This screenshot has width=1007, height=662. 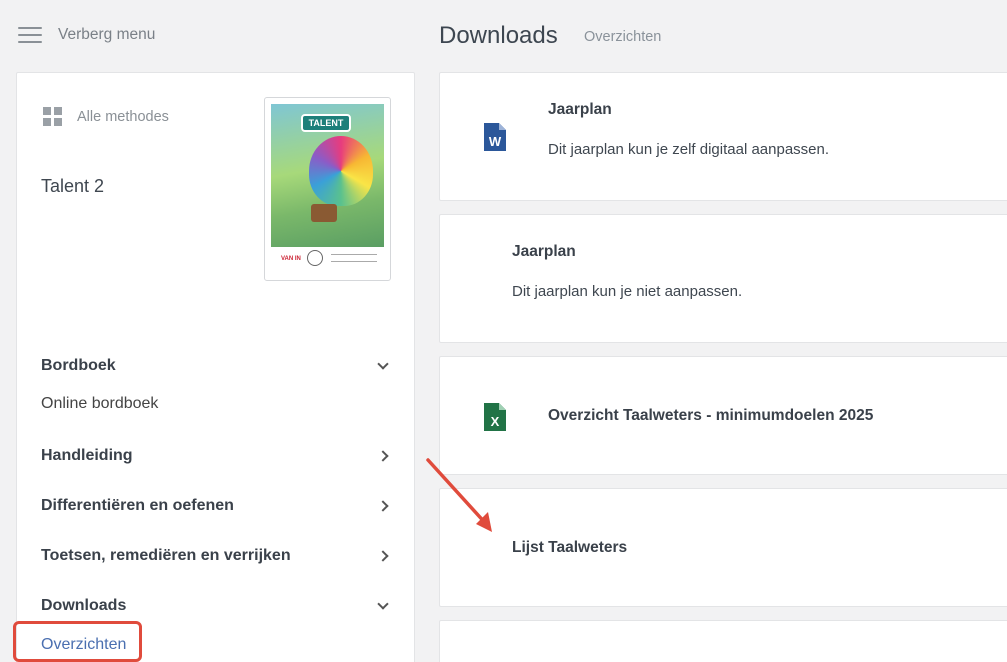 I want to click on svg-text: X, so click(x=495, y=421).